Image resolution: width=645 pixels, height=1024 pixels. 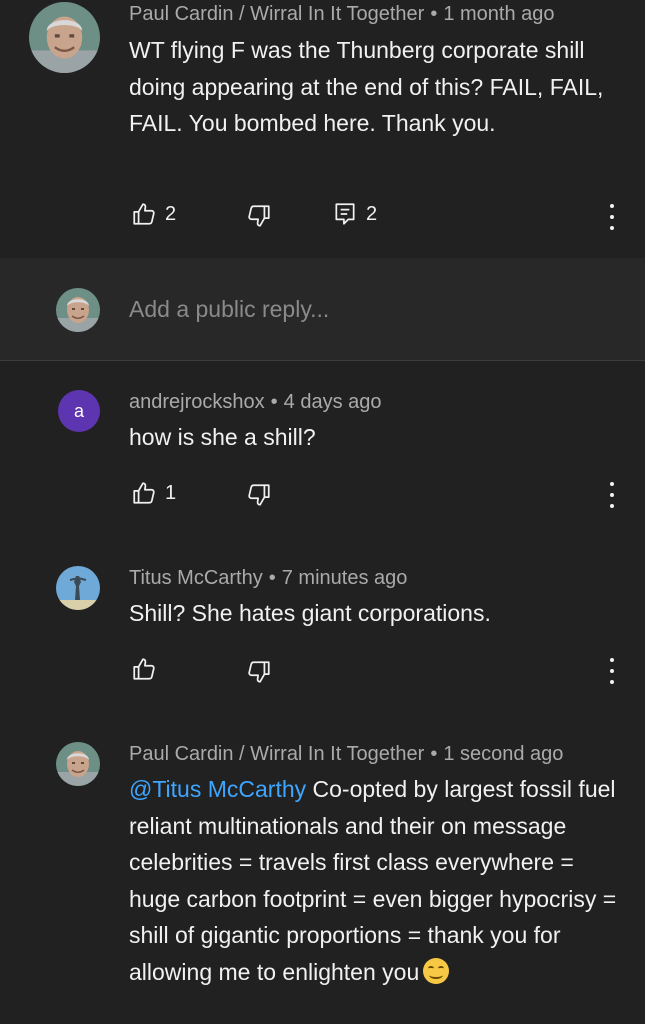 What do you see at coordinates (171, 492) in the screenshot?
I see `like-count: 1` at bounding box center [171, 492].